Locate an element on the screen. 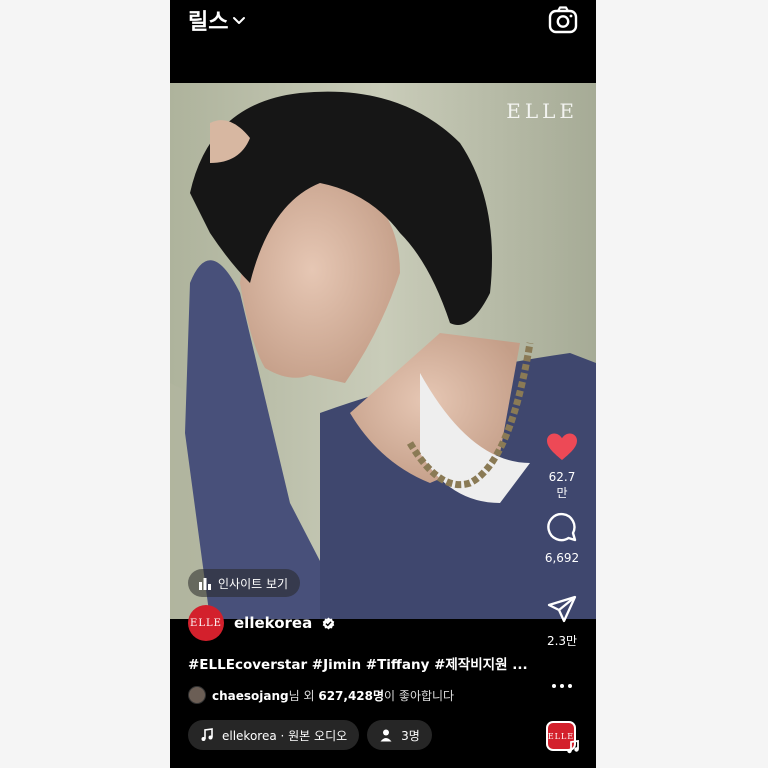 This screenshot has width=768, height=768. heart-icon is located at coordinates (562, 447).